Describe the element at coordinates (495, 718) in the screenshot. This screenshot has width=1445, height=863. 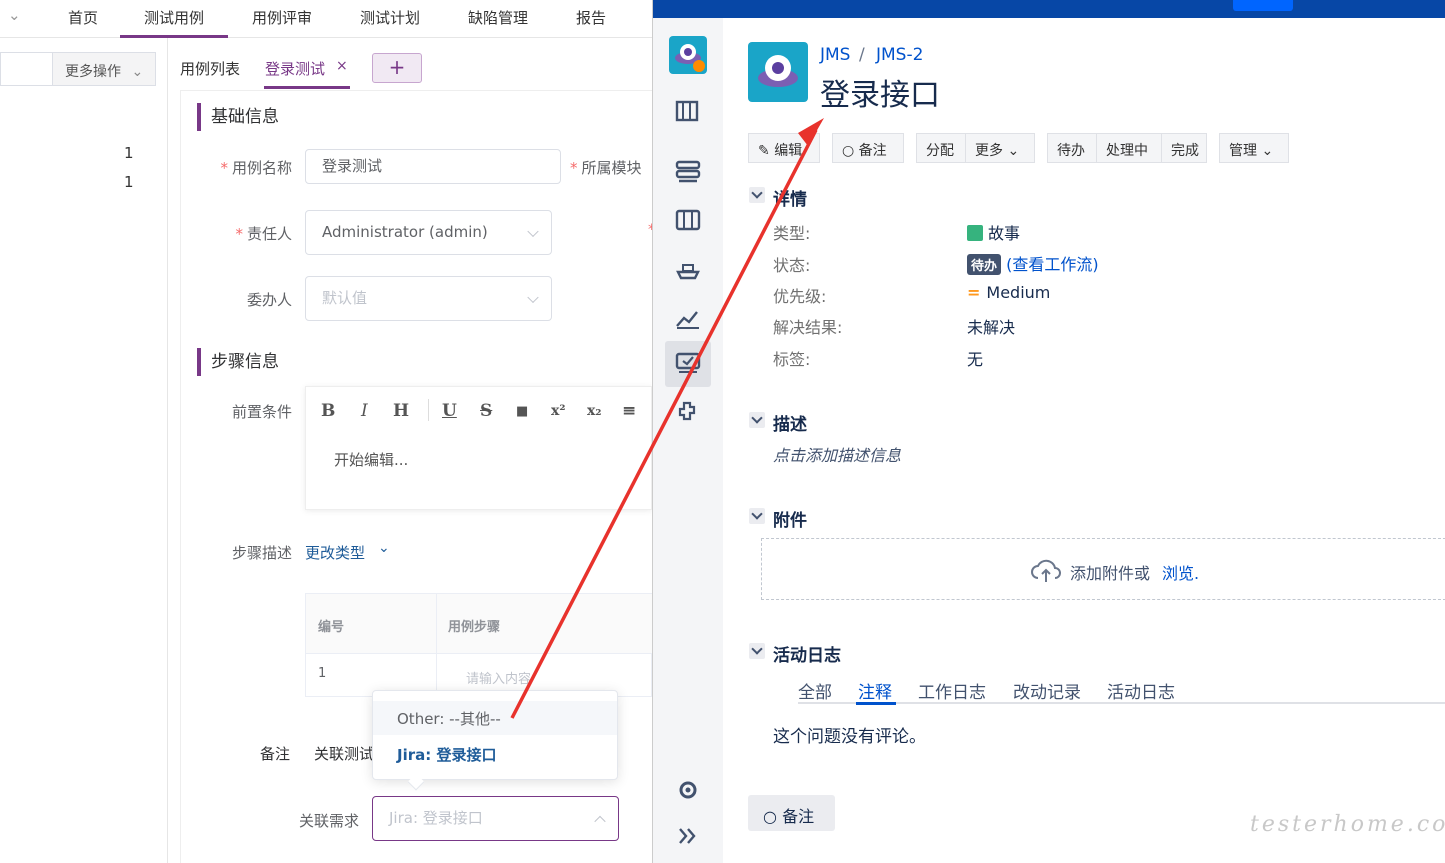
I see `dropdown-option: Other: --其他--` at that location.